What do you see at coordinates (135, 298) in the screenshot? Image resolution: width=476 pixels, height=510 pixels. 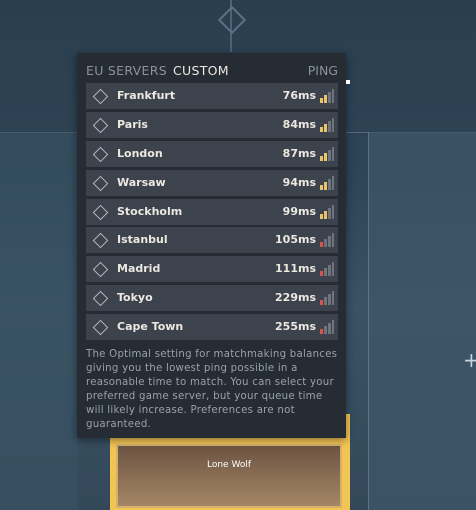 I see `server-name: Tokyo` at bounding box center [135, 298].